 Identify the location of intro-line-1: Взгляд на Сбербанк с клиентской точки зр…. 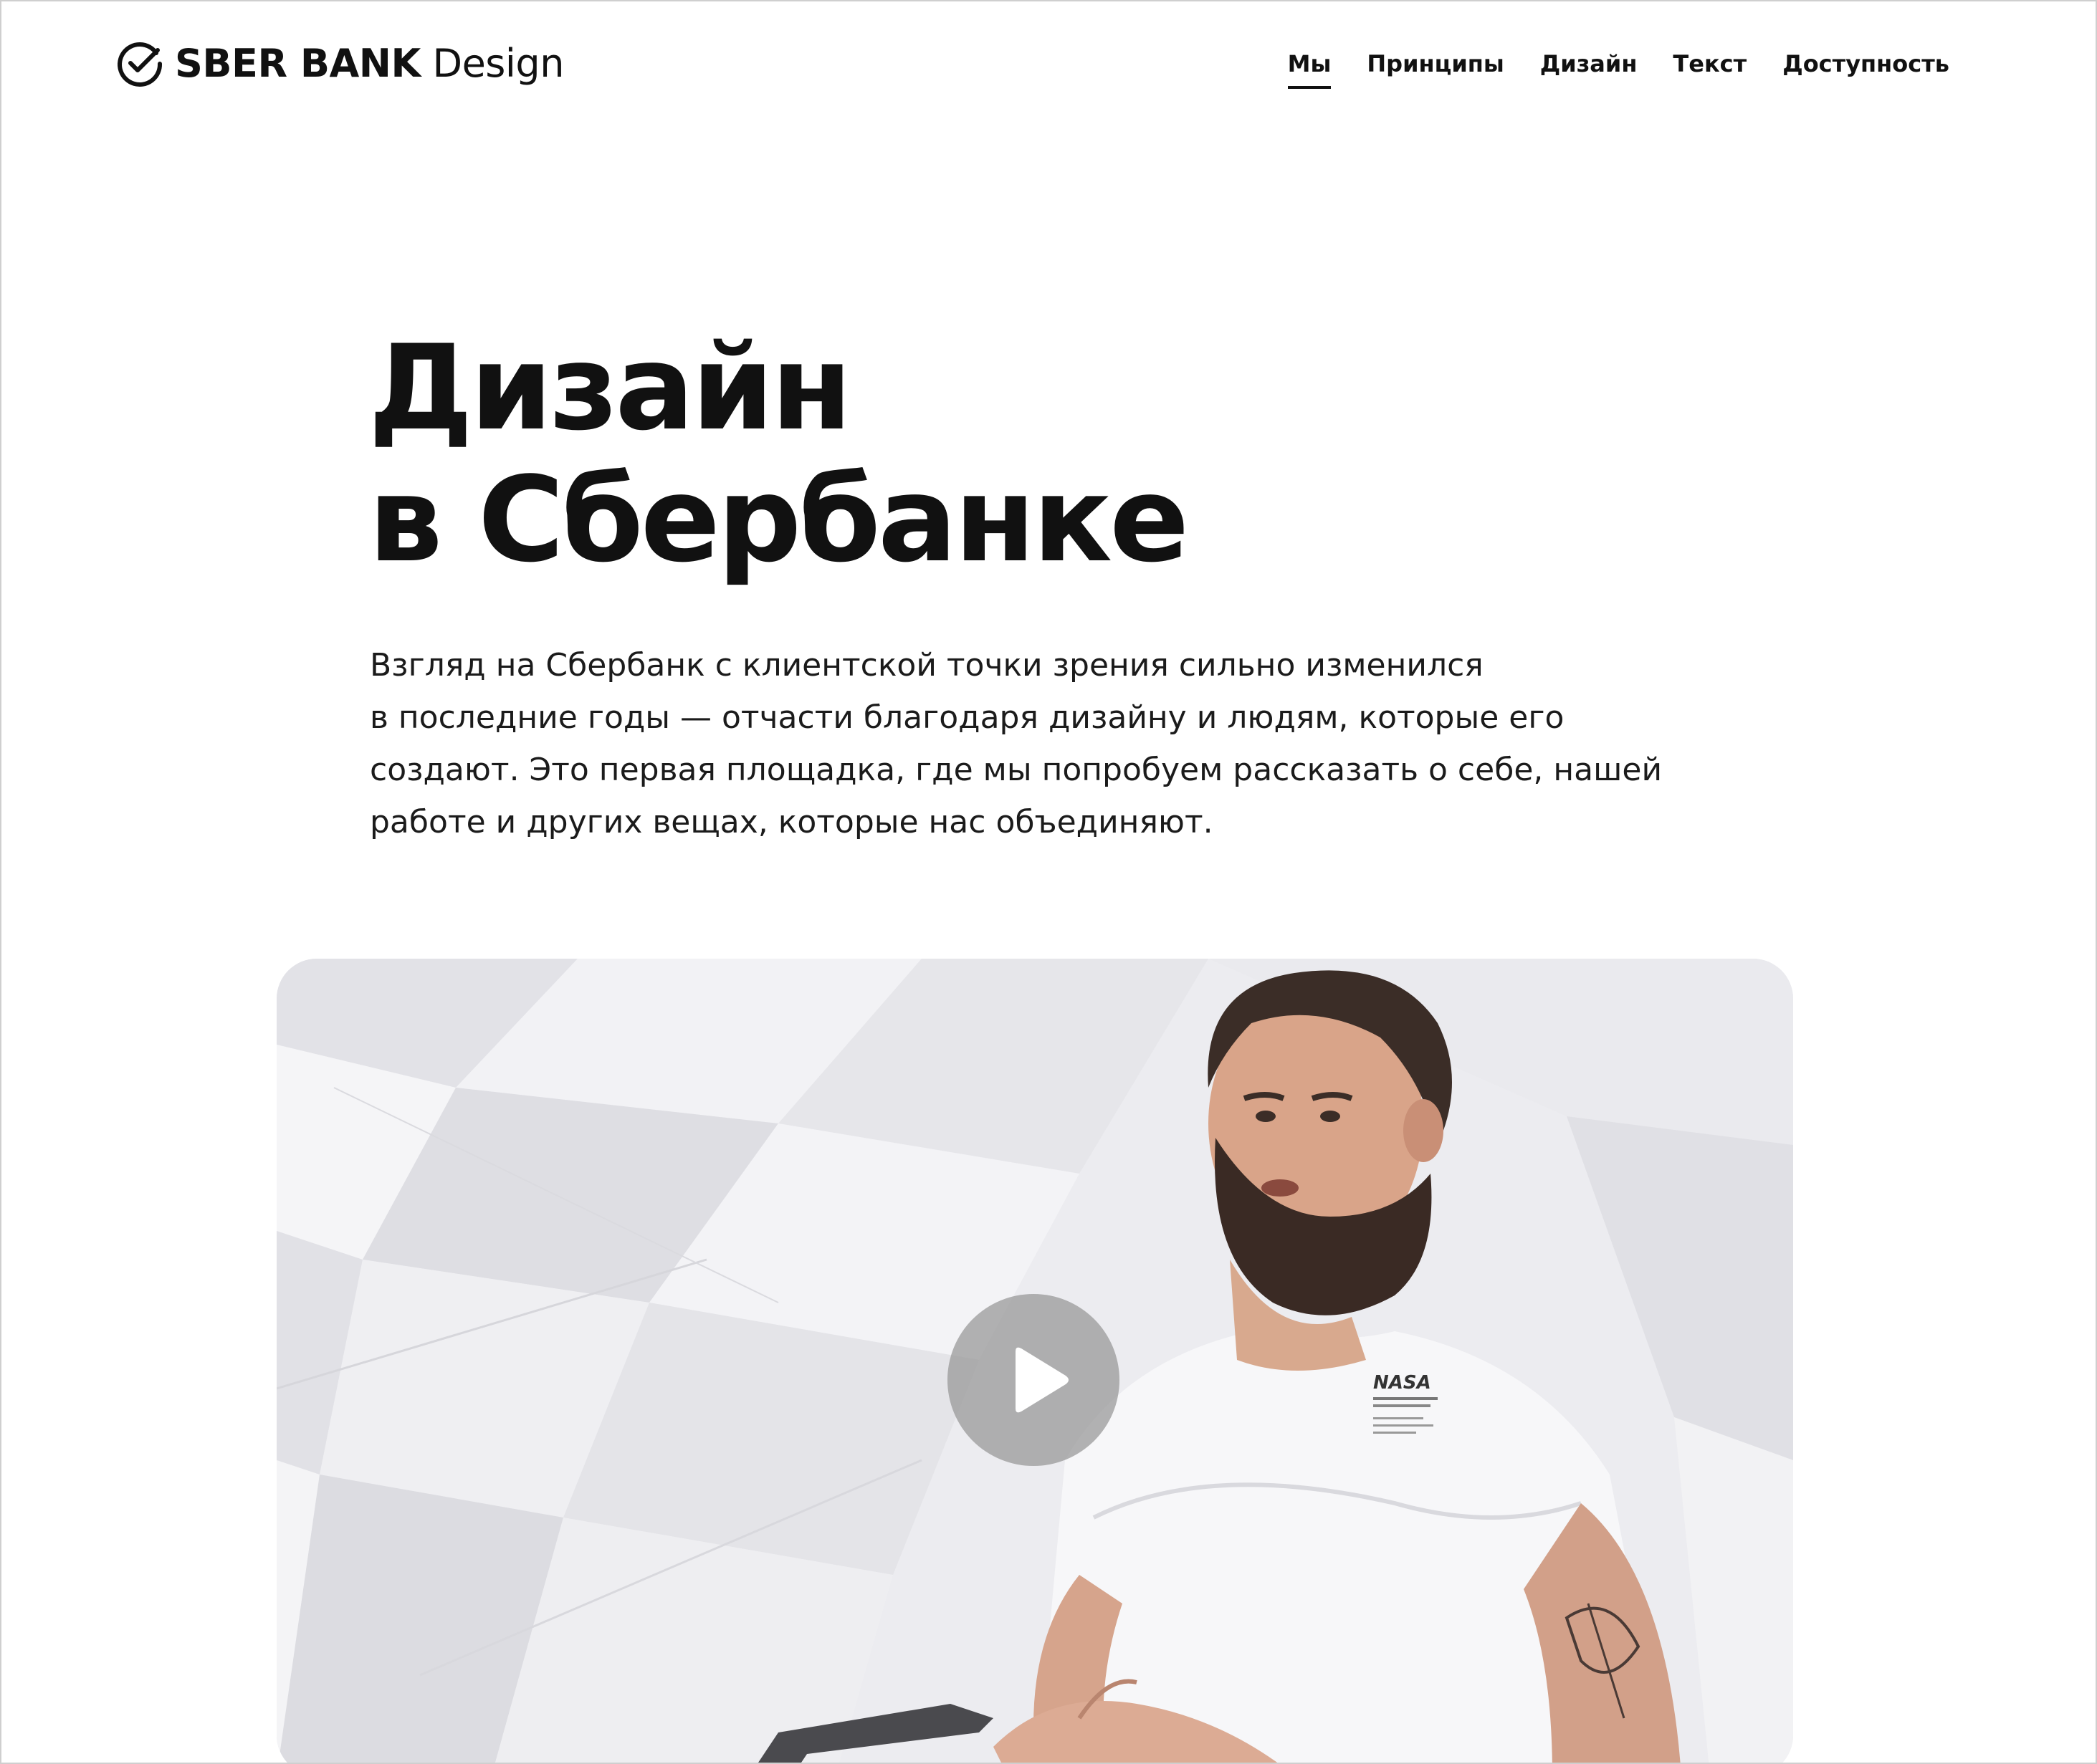
(927, 665).